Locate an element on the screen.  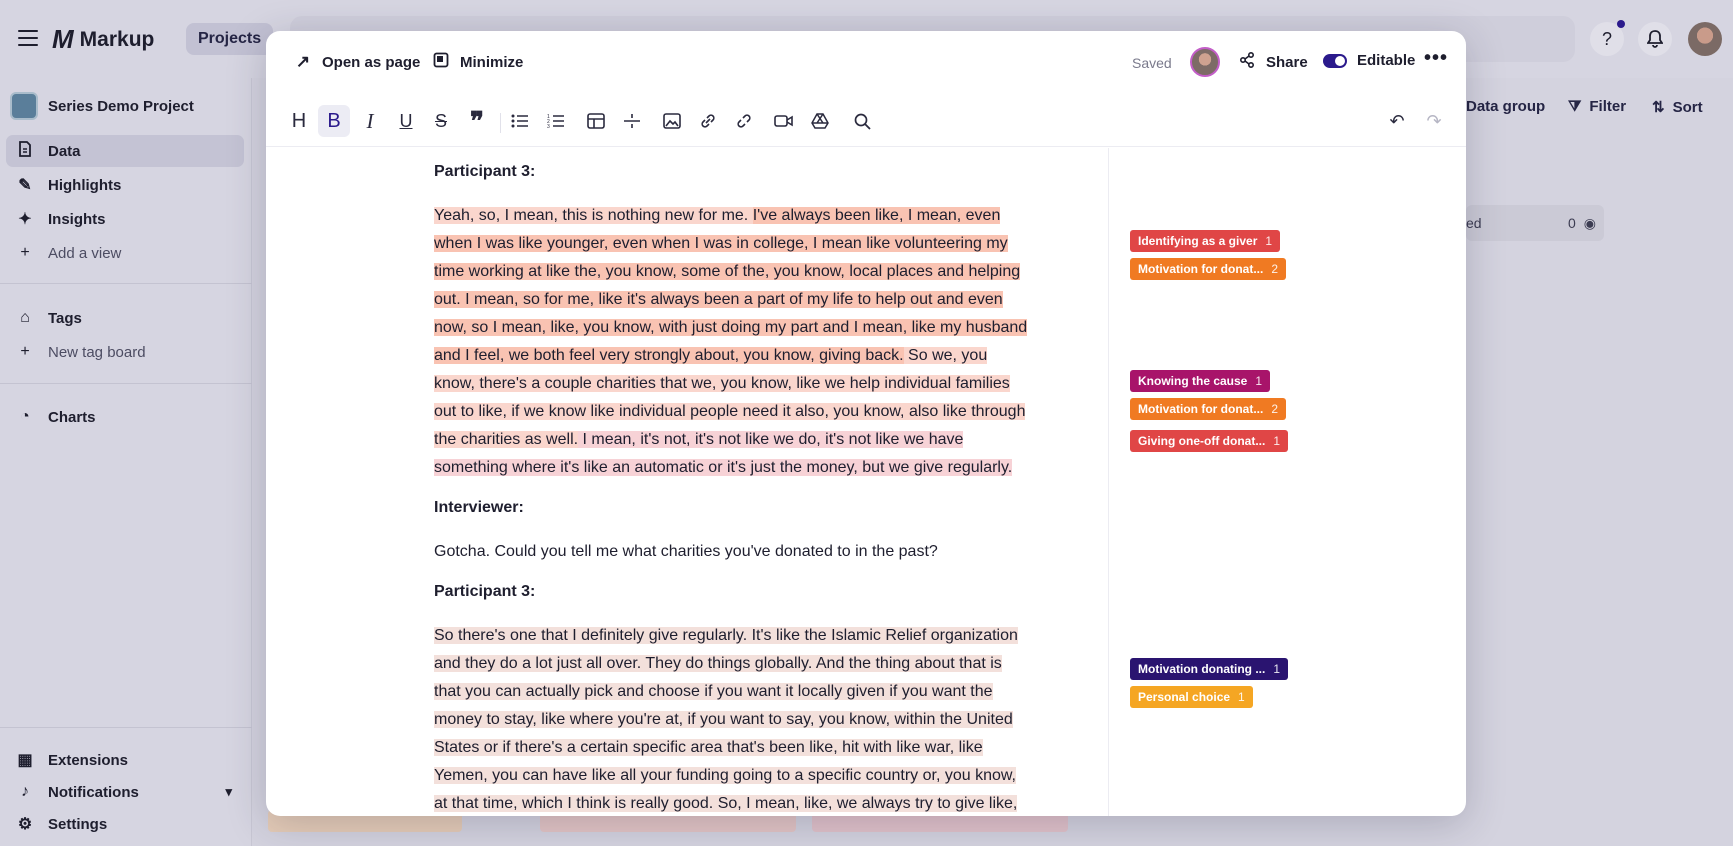
sidebar-item-tags: ⌂ Tags is located at coordinates (125, 318).